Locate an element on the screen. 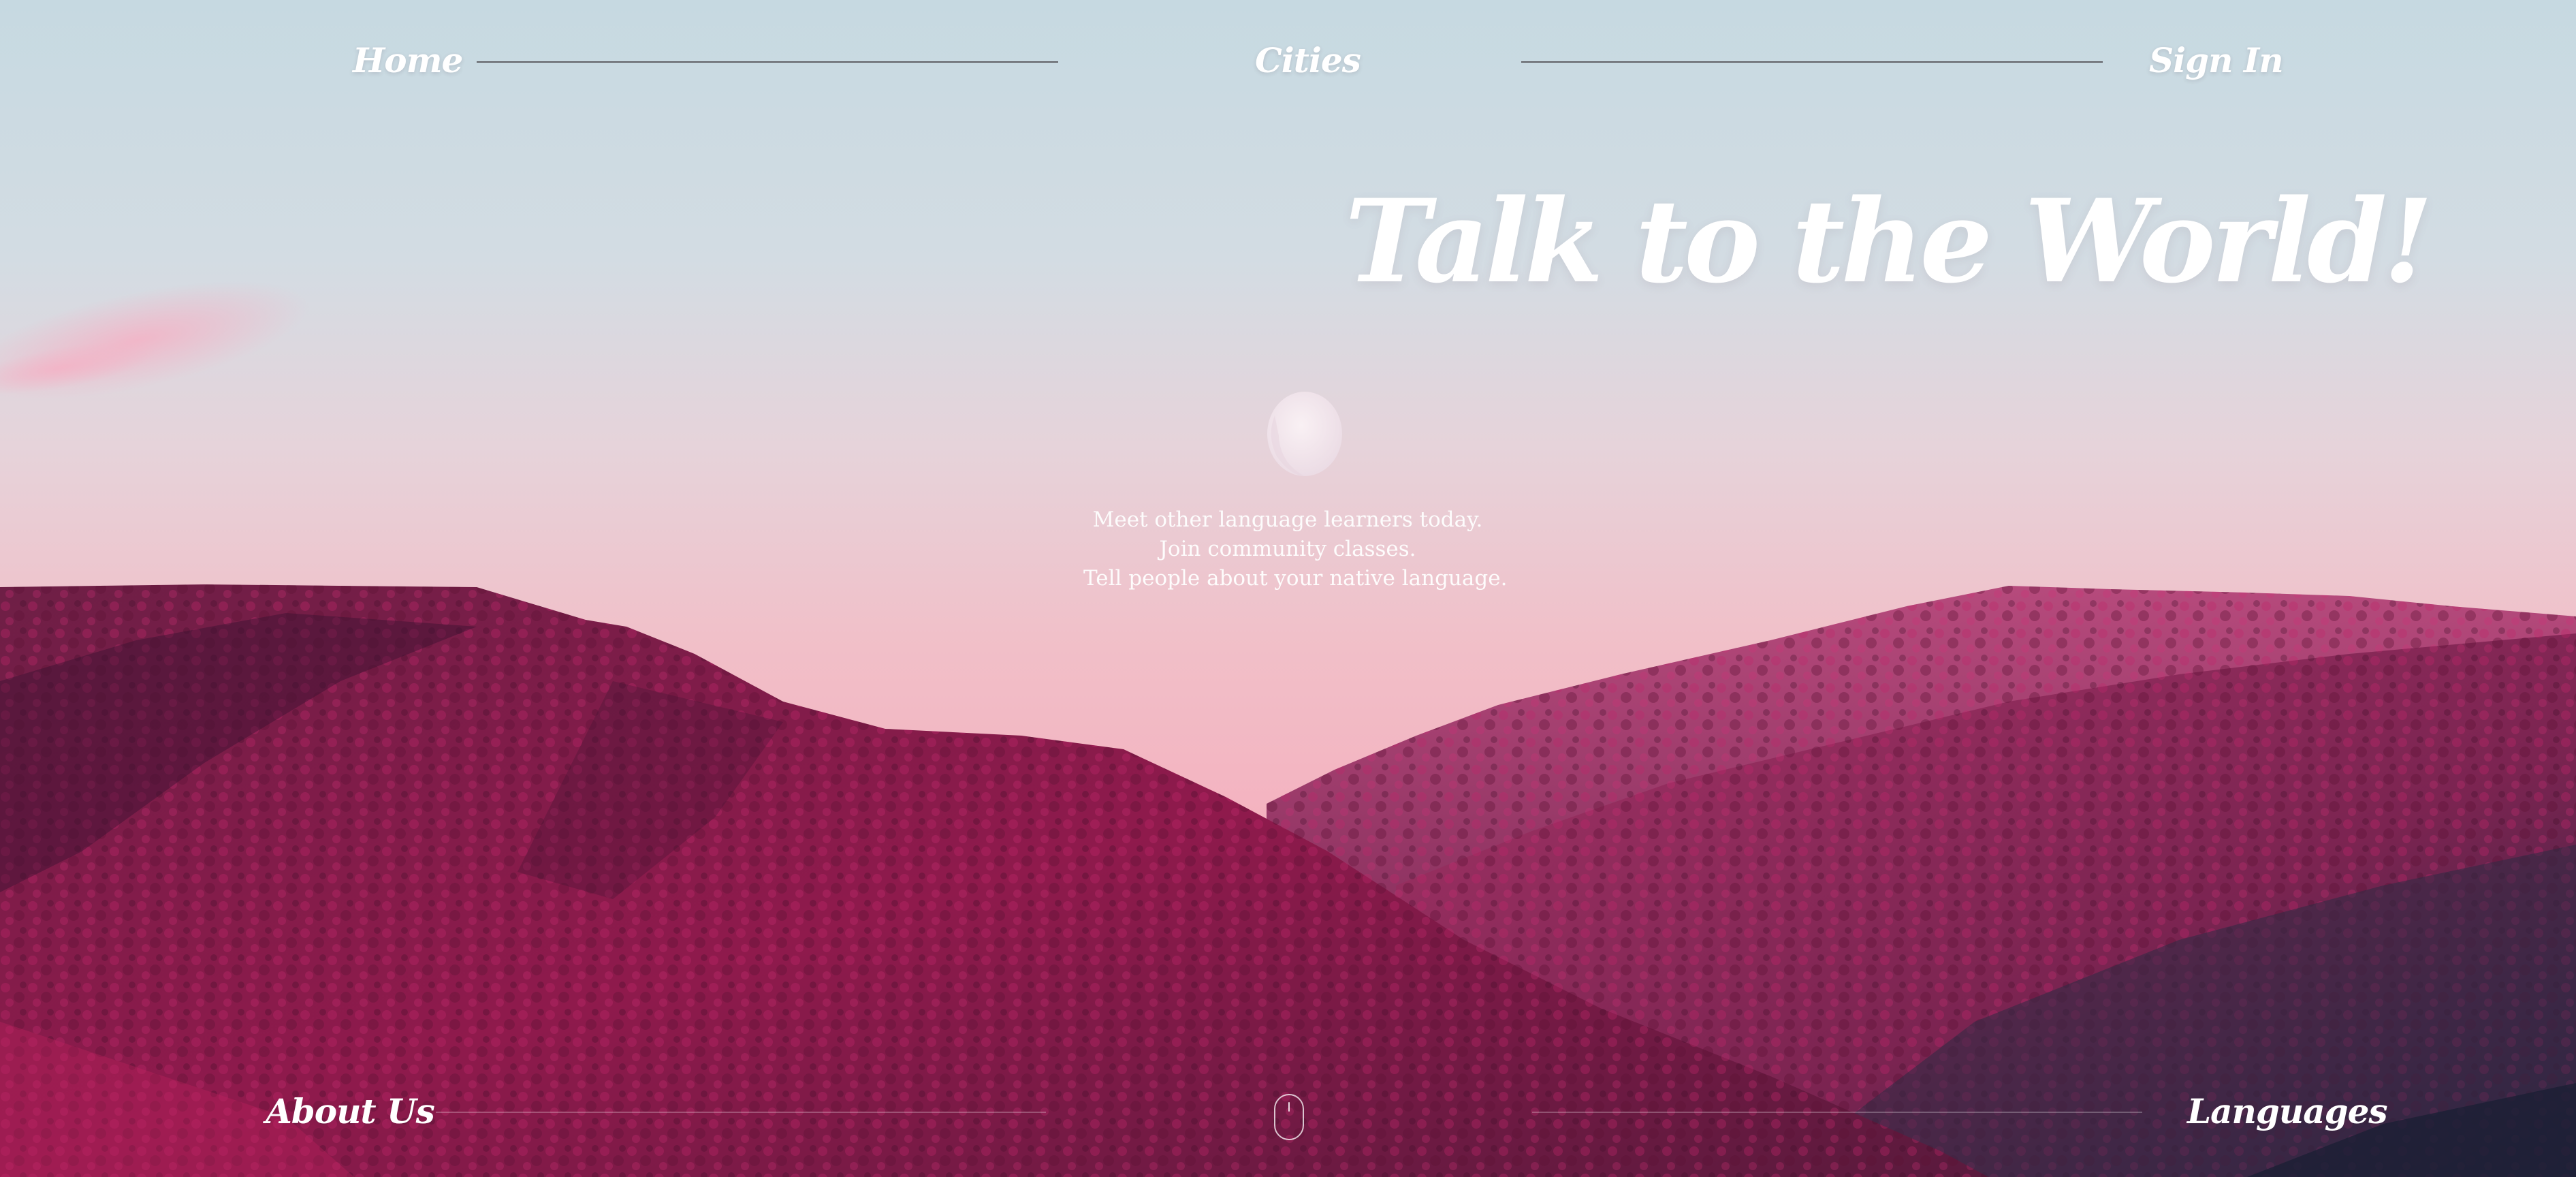 Image resolution: width=2576 pixels, height=1177 pixels. nav-cities-link: Cities is located at coordinates (1308, 61).